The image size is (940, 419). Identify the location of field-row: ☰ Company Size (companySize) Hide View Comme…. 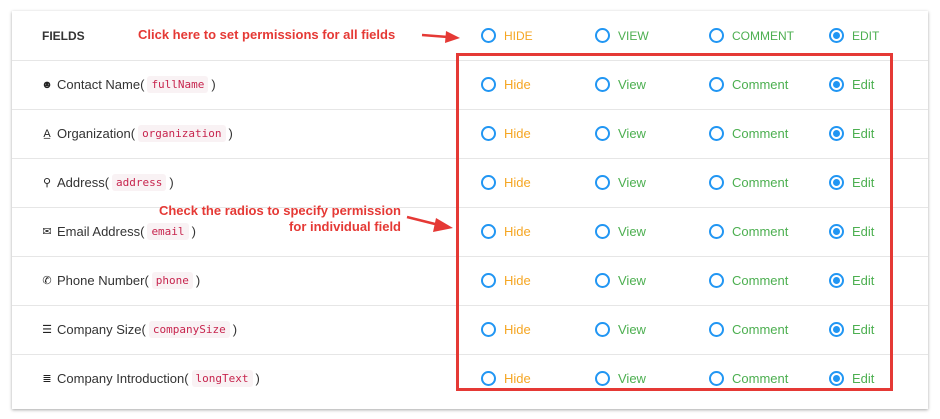
(470, 330).